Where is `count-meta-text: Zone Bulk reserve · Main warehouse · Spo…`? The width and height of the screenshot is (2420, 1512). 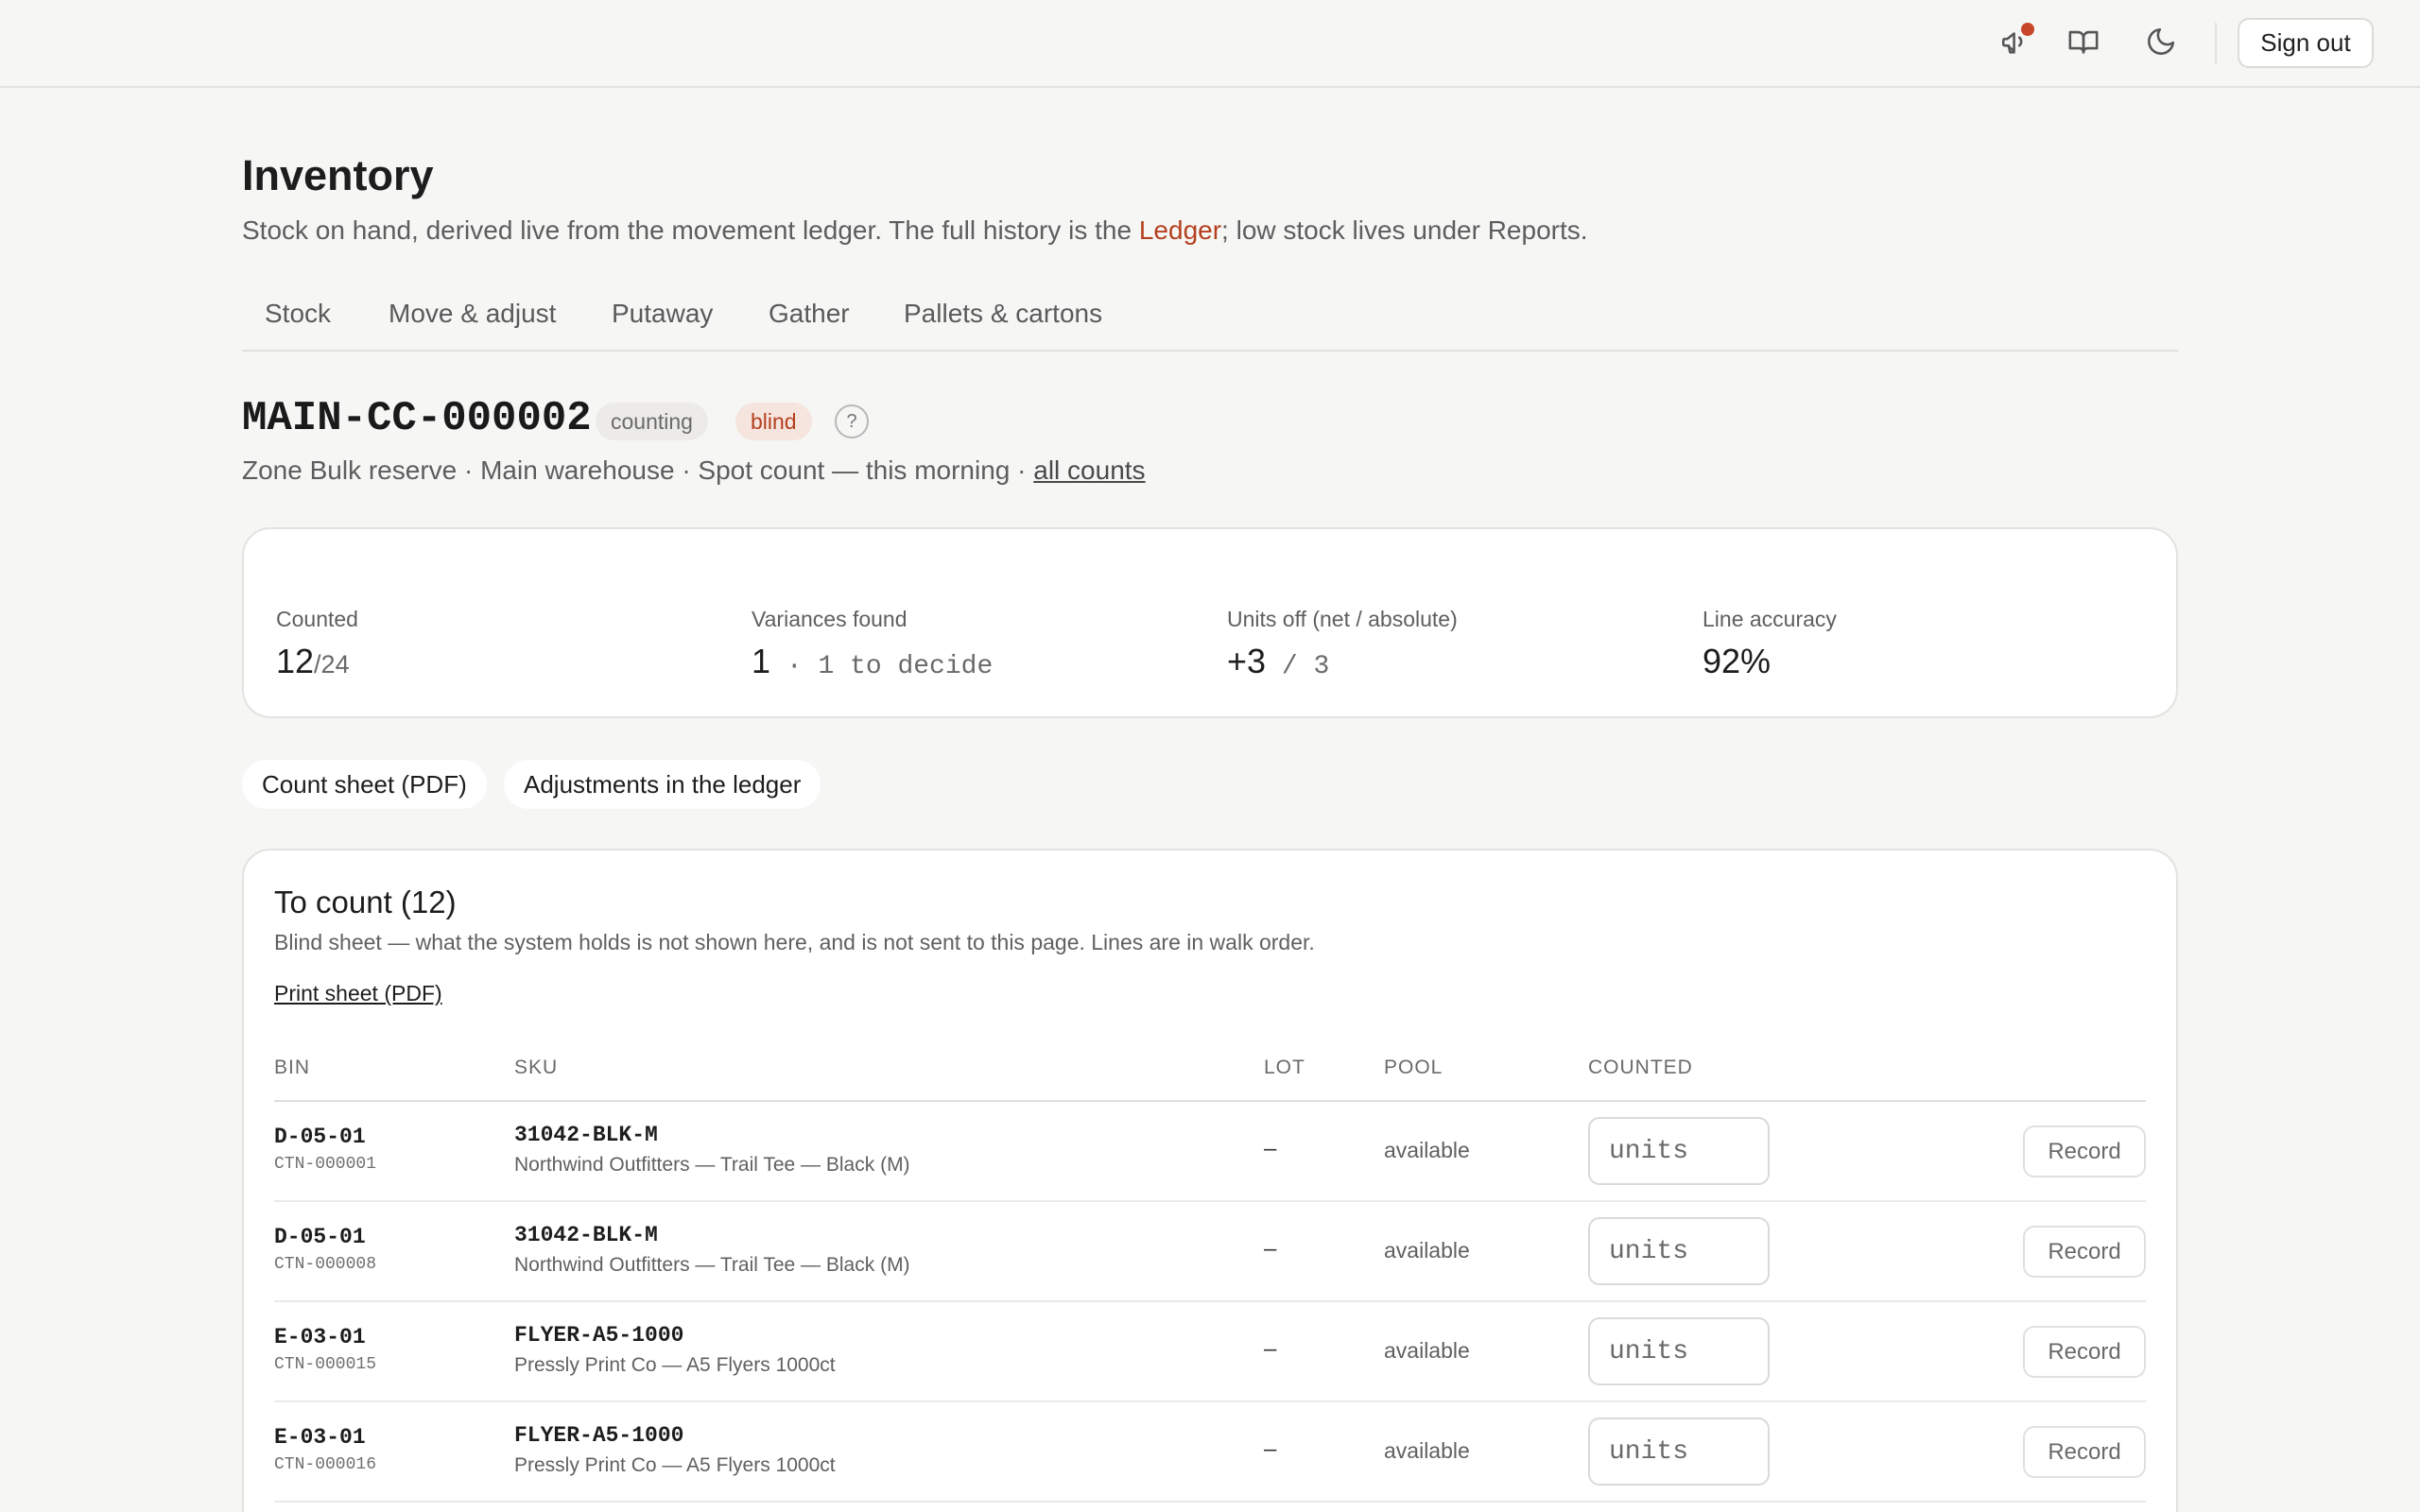 count-meta-text: Zone Bulk reserve · Main warehouse · Spo… is located at coordinates (638, 470).